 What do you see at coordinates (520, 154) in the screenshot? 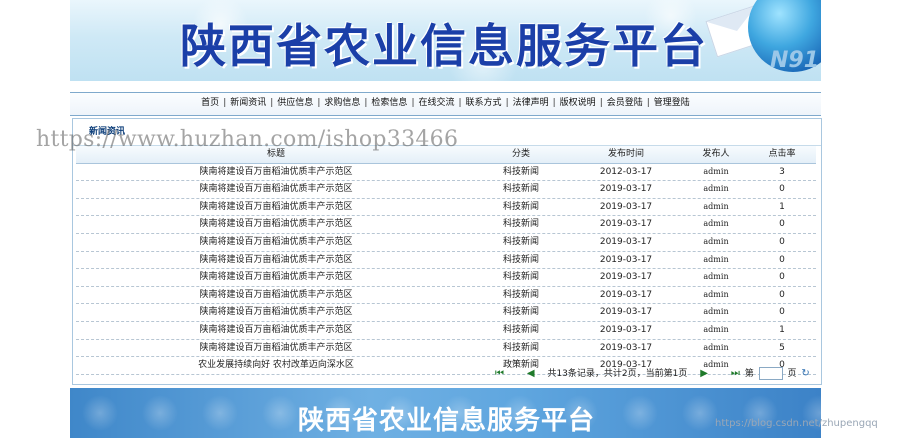
I see `col-header-category: 分类` at bounding box center [520, 154].